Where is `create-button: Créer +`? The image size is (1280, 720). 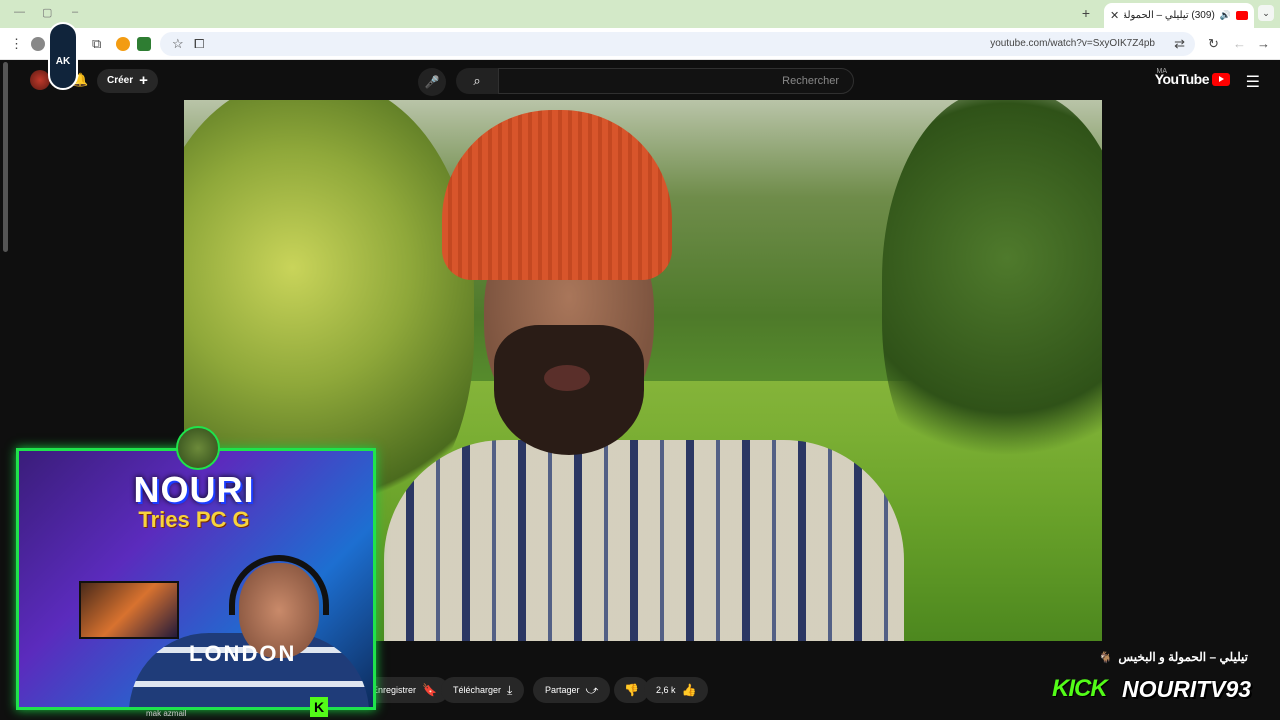
create-button: Créer + is located at coordinates (127, 81).